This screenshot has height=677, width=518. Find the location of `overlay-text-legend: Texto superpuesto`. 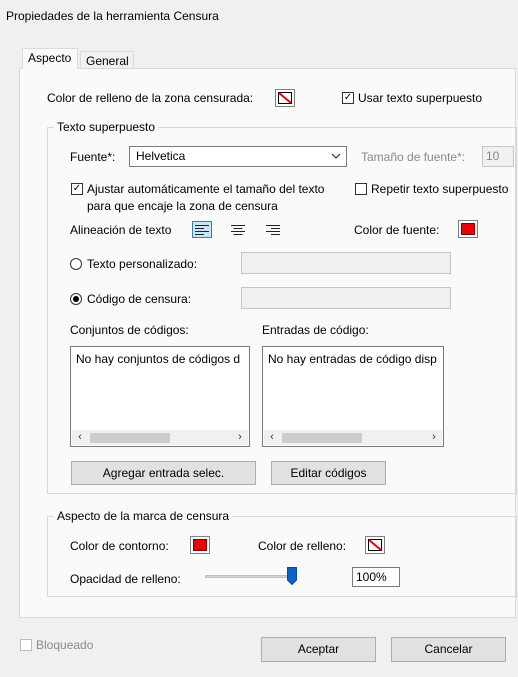

overlay-text-legend: Texto superpuesto is located at coordinates (106, 127).